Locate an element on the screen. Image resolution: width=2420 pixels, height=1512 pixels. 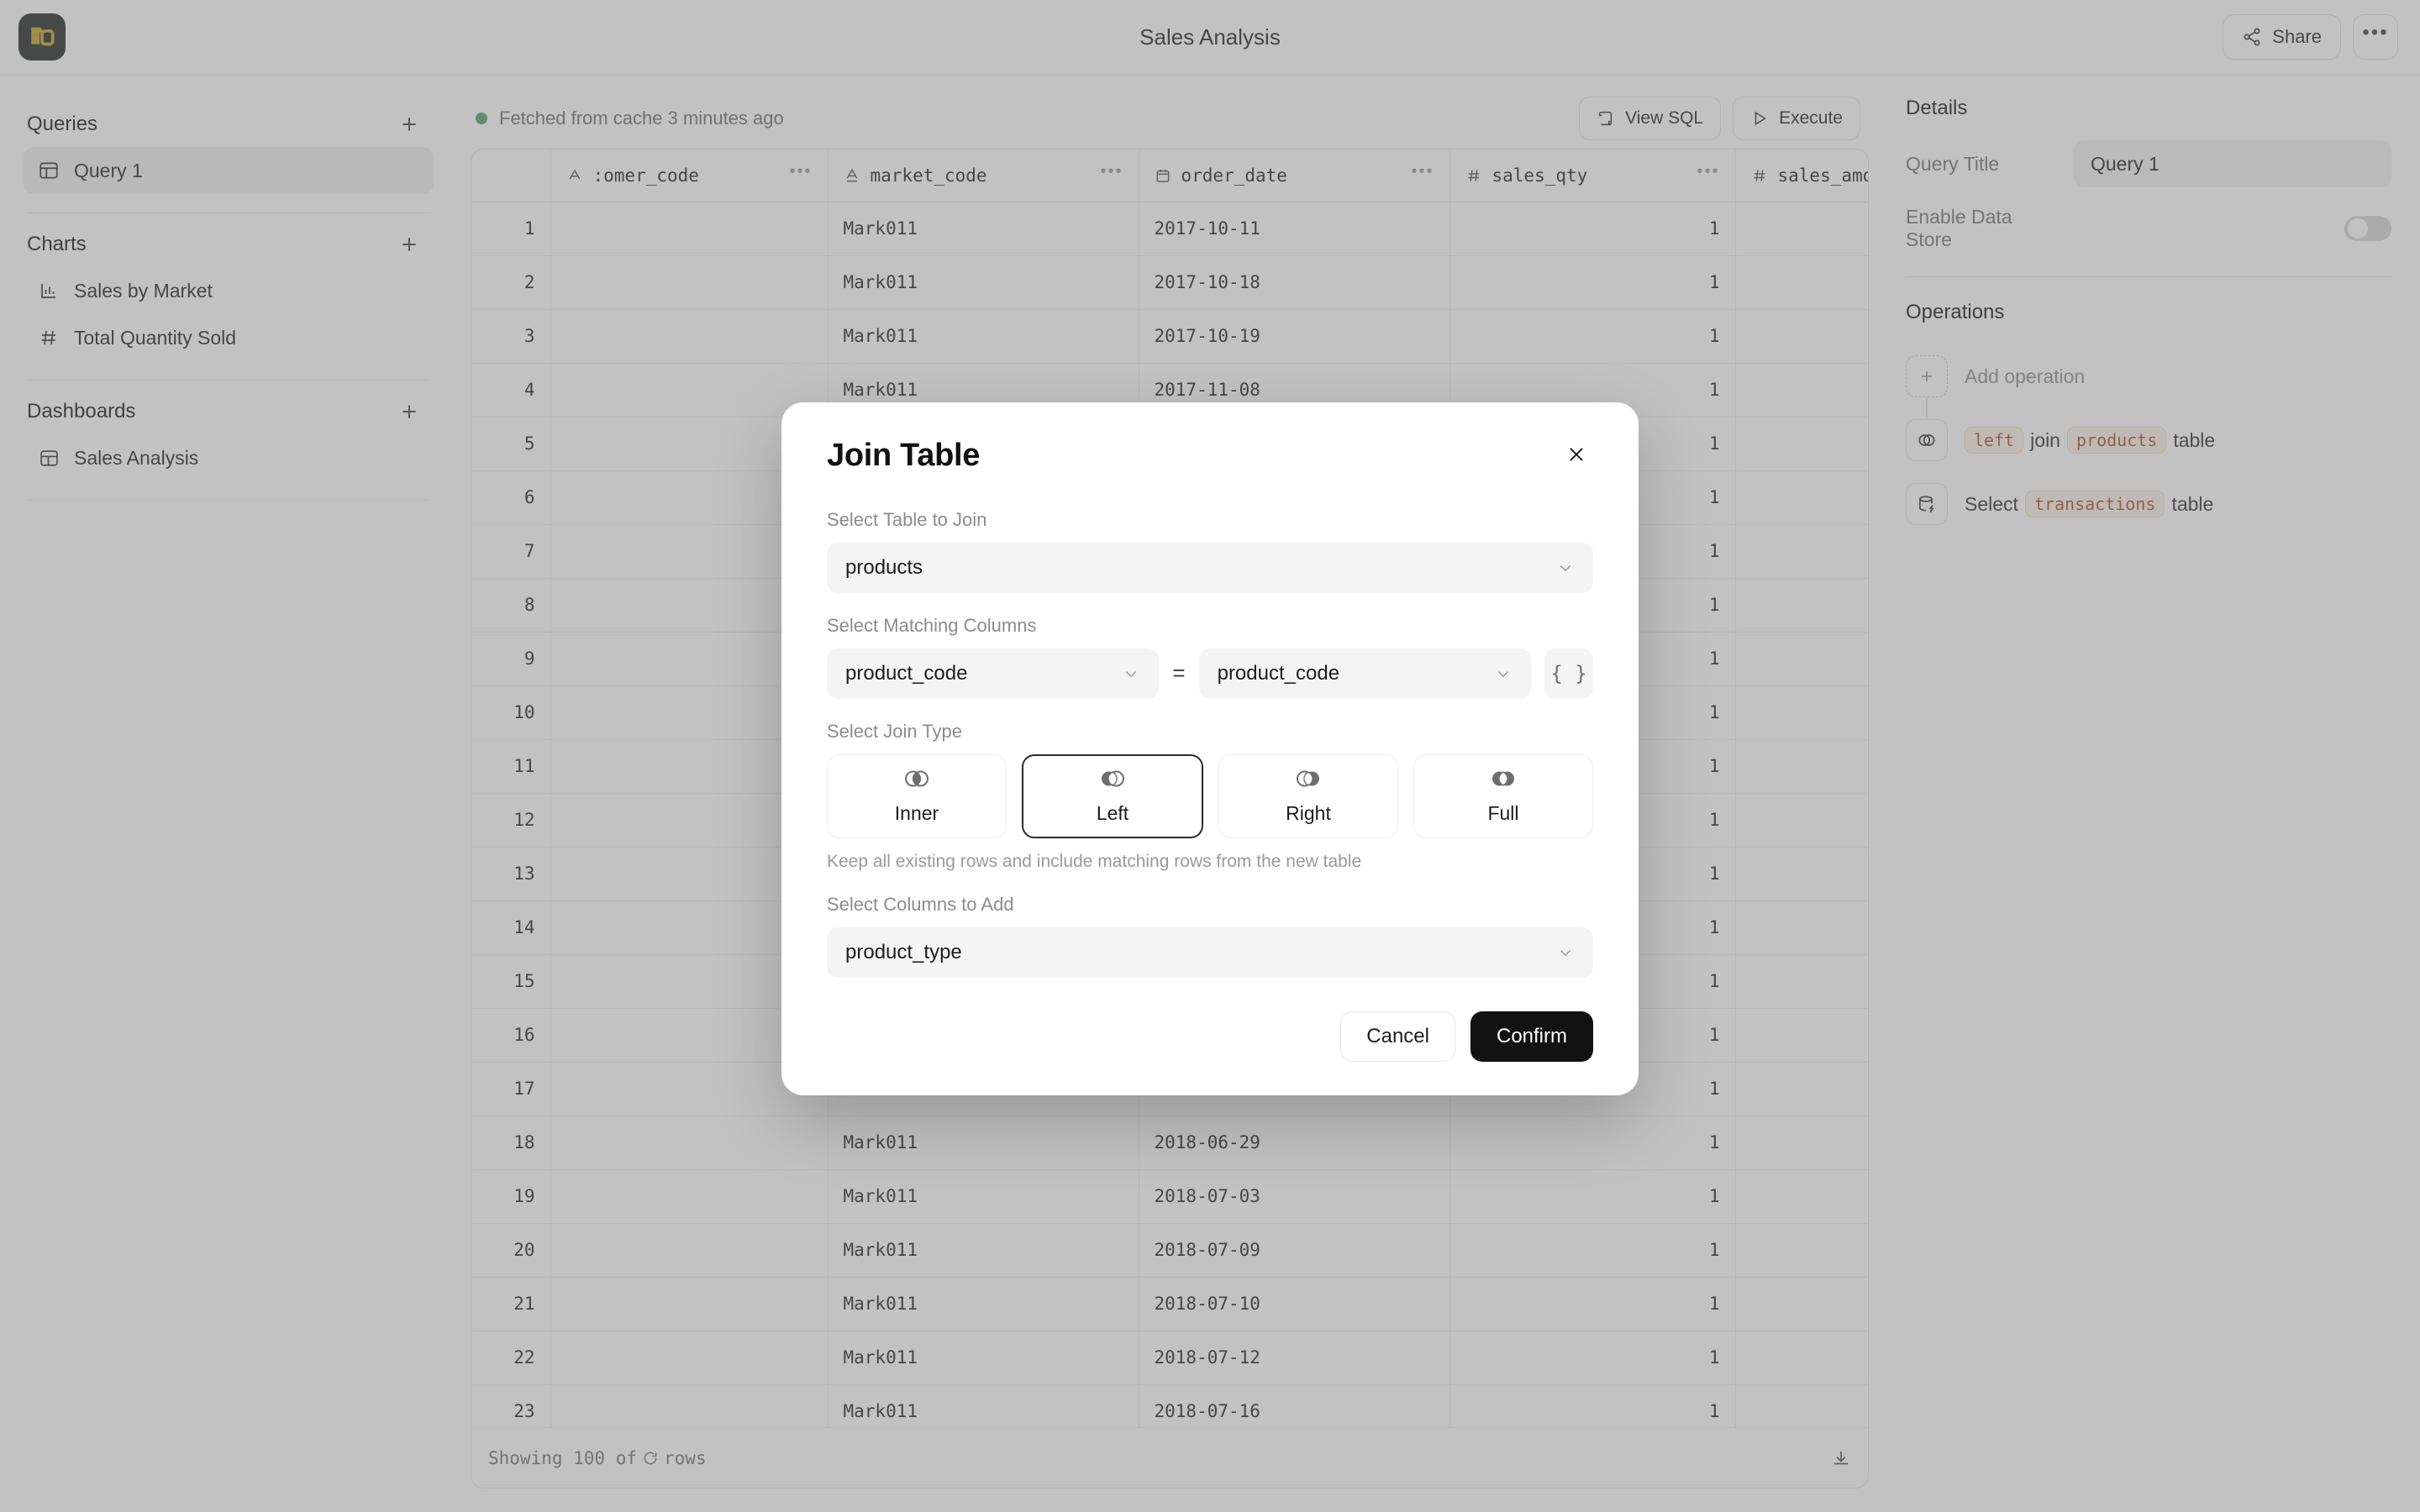
columns-to-add-value: product_type is located at coordinates (903, 951).